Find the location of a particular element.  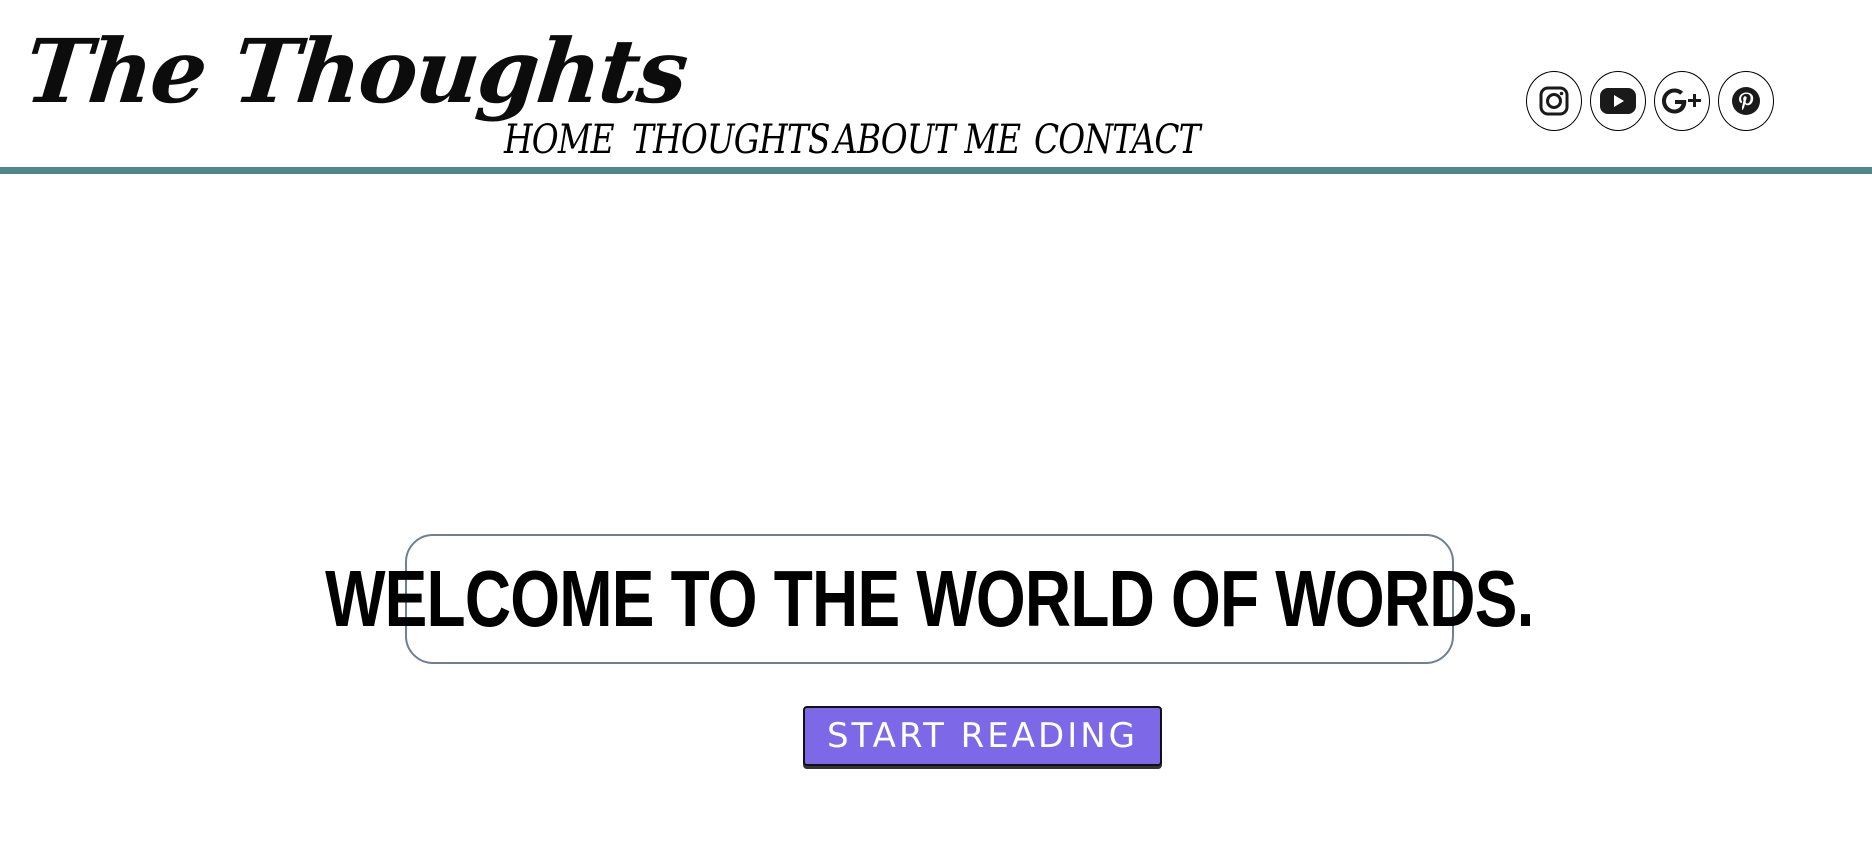

hero-banner: WELCOME TO THE WORLD OF WORDS. is located at coordinates (930, 599).